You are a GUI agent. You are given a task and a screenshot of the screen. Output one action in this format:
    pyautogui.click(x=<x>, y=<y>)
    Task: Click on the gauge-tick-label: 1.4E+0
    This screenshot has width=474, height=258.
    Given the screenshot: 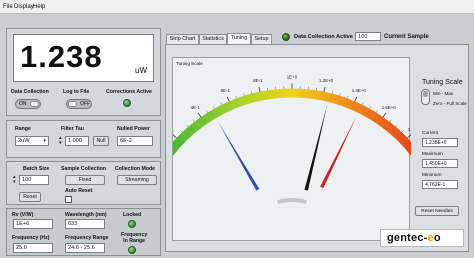 What is the action you would take?
    pyautogui.click(x=359, y=90)
    